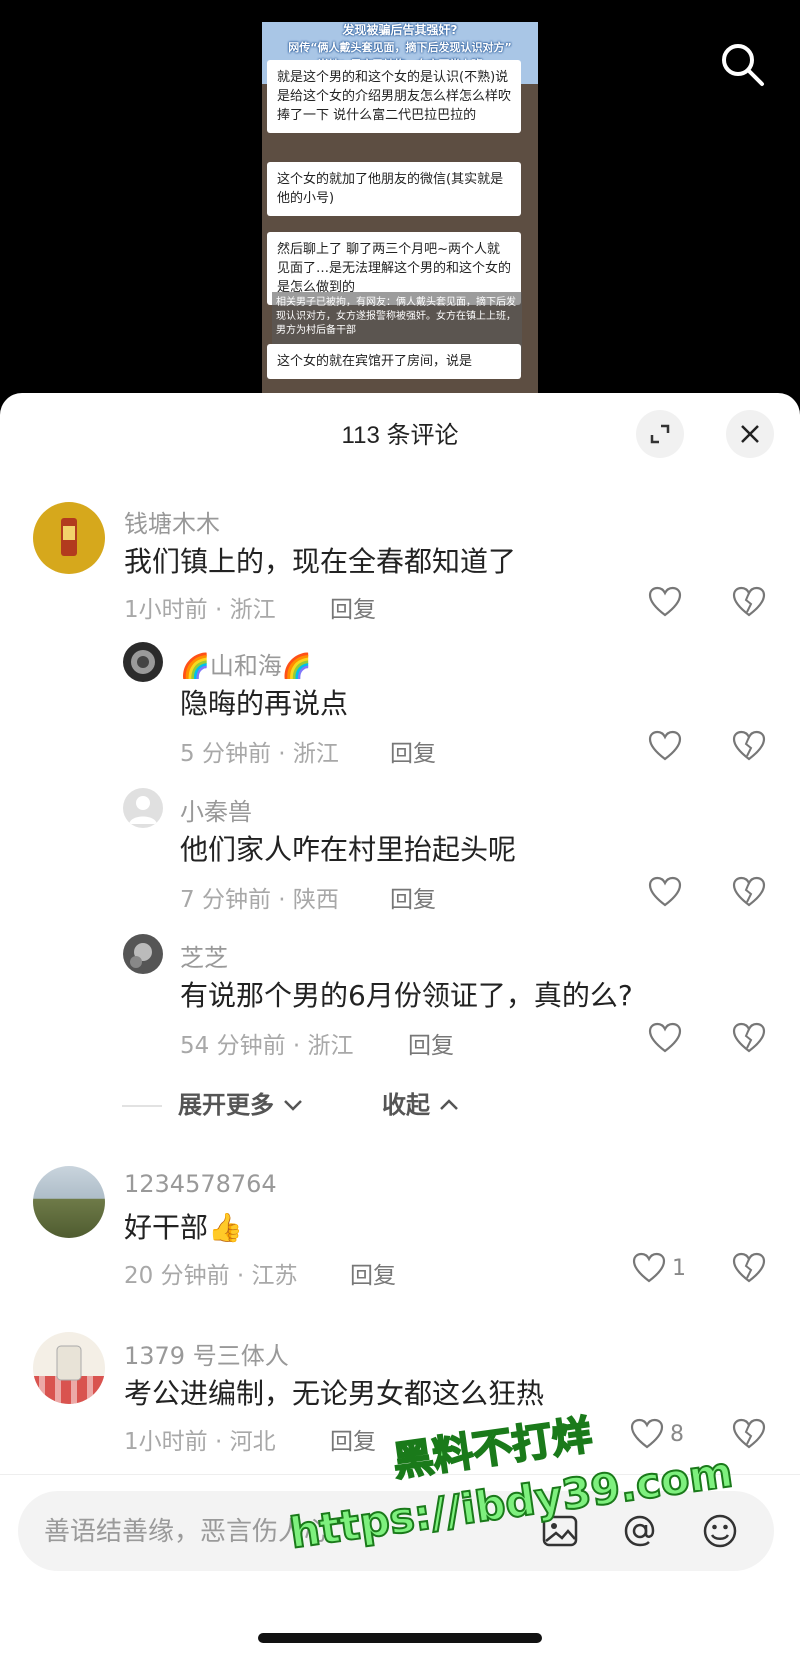 Image resolution: width=800 pixels, height=1657 pixels. Describe the element at coordinates (200, 610) in the screenshot. I see `comment-meta: 1小时前 · 浙江` at that location.